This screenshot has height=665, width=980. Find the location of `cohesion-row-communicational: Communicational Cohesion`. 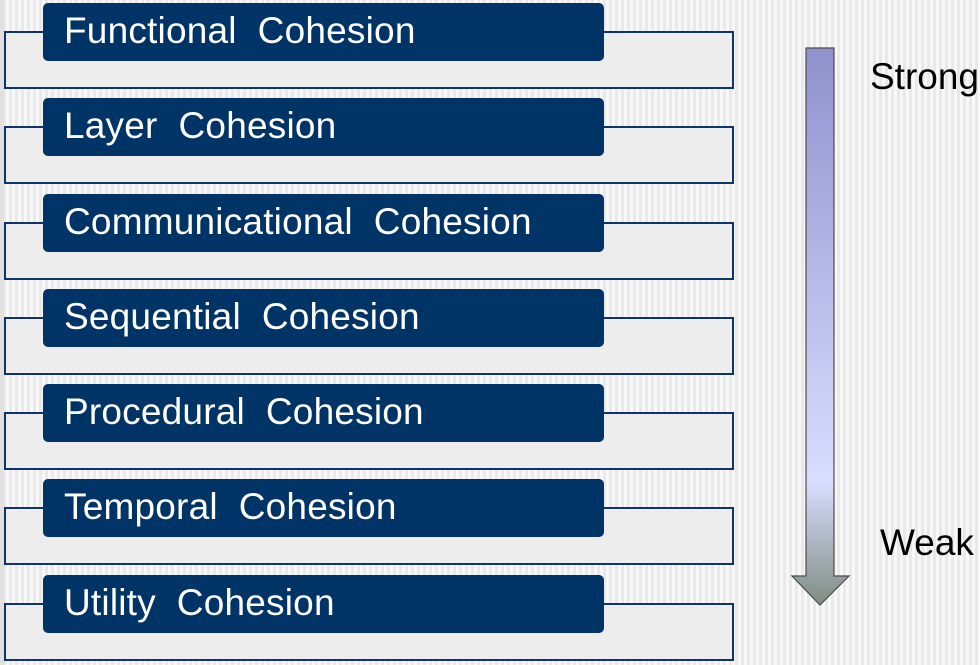

cohesion-row-communicational: Communicational Cohesion is located at coordinates (370, 239).